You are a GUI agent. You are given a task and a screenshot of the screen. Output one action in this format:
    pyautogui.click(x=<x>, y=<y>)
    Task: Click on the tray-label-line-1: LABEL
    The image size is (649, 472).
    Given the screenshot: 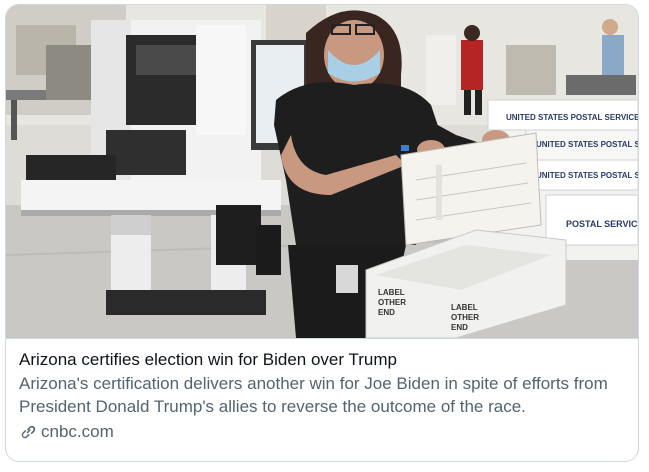 What is the action you would take?
    pyautogui.click(x=391, y=292)
    